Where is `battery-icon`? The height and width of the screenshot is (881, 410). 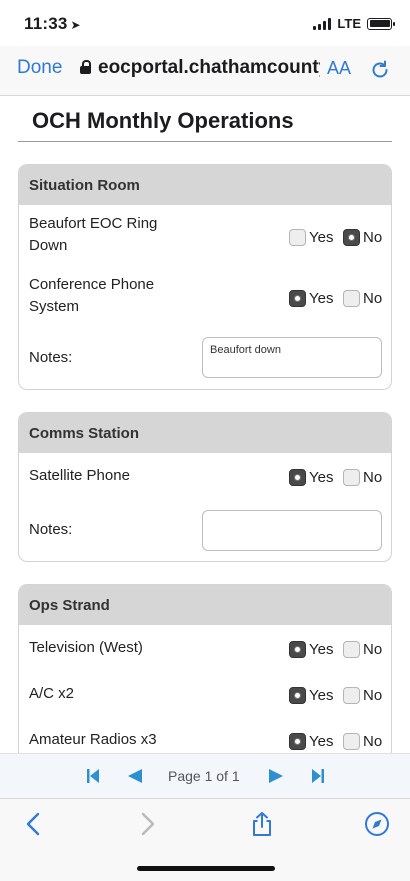
battery-icon is located at coordinates (381, 23).